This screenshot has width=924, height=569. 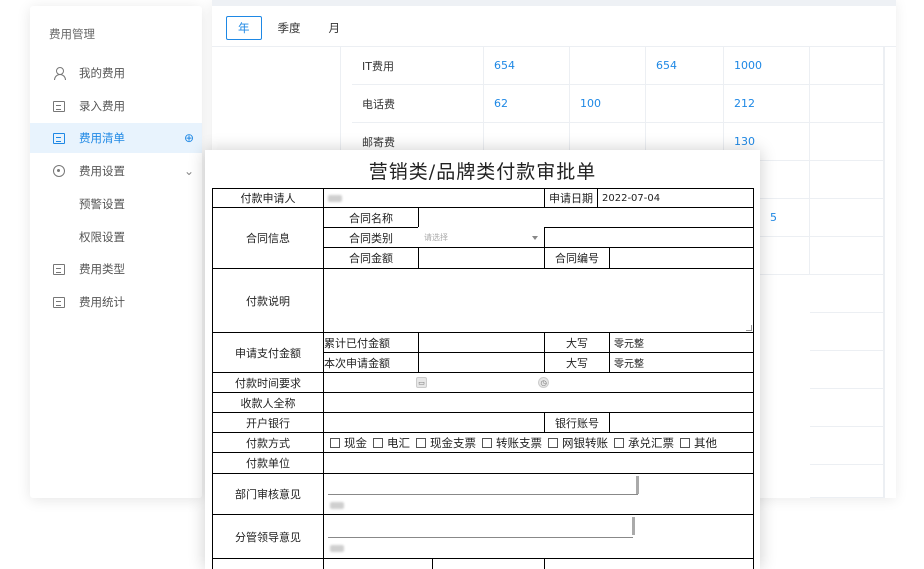 I want to click on contract-amount-field, so click(x=481, y=258).